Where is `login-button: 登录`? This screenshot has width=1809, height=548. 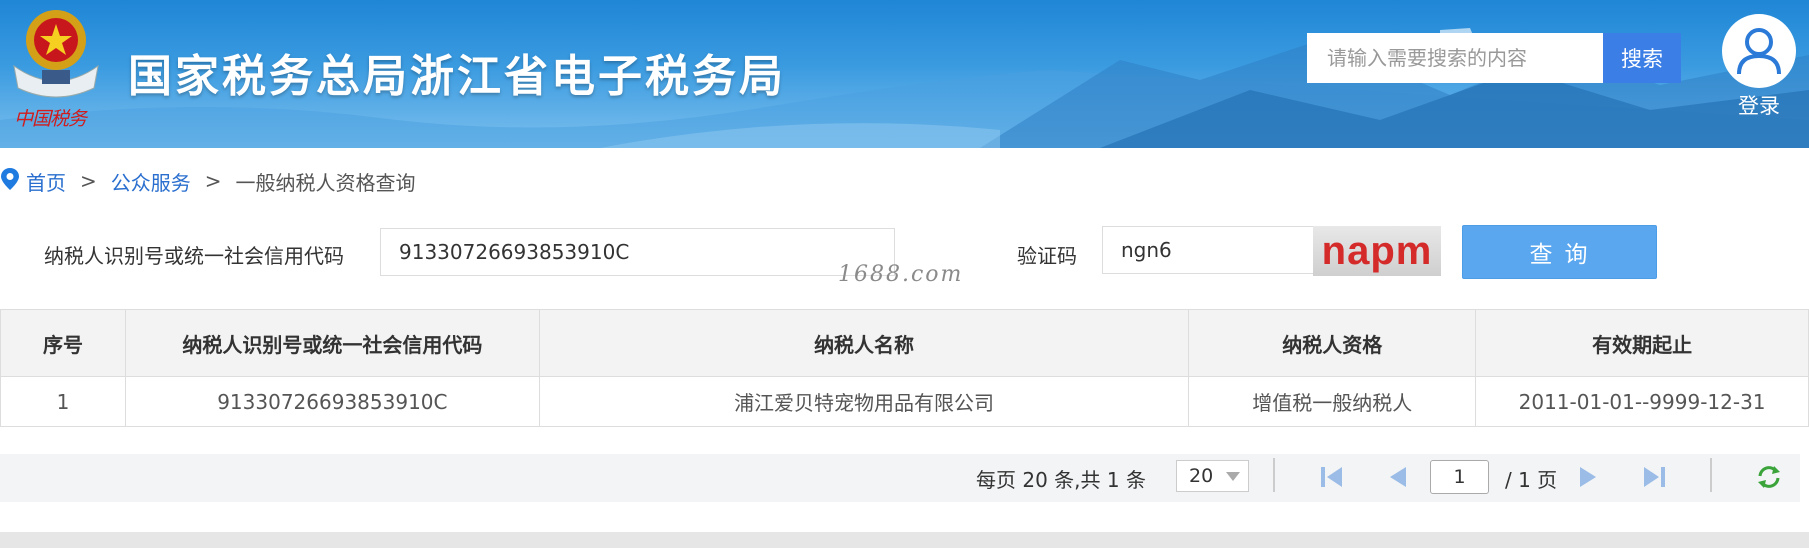
login-button: 登录 is located at coordinates (1759, 67).